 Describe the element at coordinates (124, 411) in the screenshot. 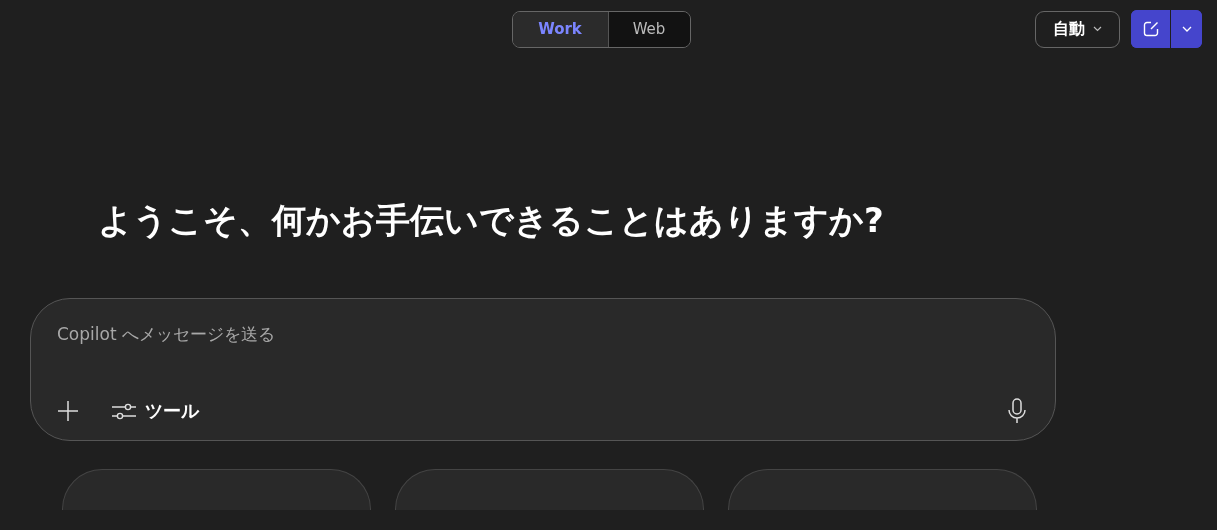

I see `sliders-icon` at that location.